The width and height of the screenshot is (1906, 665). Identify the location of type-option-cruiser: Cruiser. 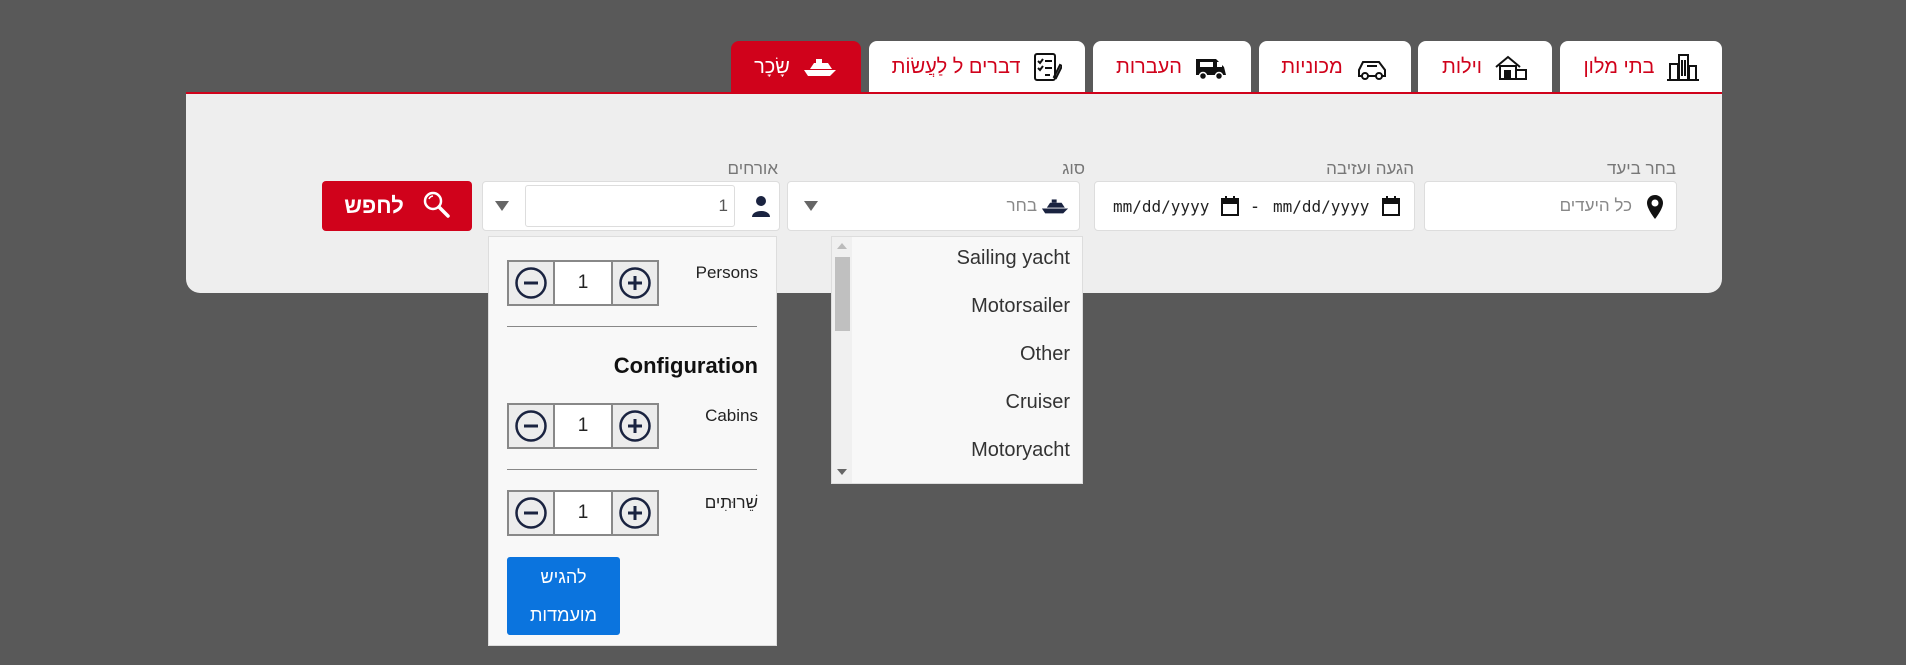
(1038, 402).